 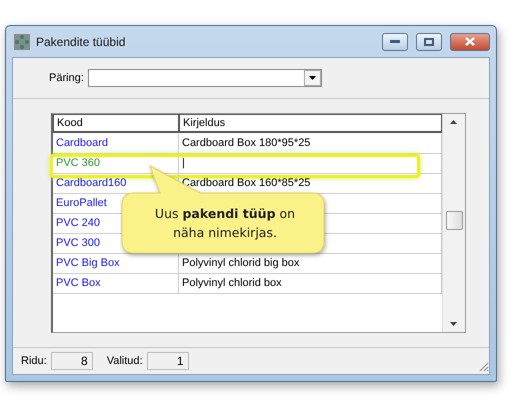 What do you see at coordinates (116, 144) in the screenshot?
I see `code-cell: Cardboard` at bounding box center [116, 144].